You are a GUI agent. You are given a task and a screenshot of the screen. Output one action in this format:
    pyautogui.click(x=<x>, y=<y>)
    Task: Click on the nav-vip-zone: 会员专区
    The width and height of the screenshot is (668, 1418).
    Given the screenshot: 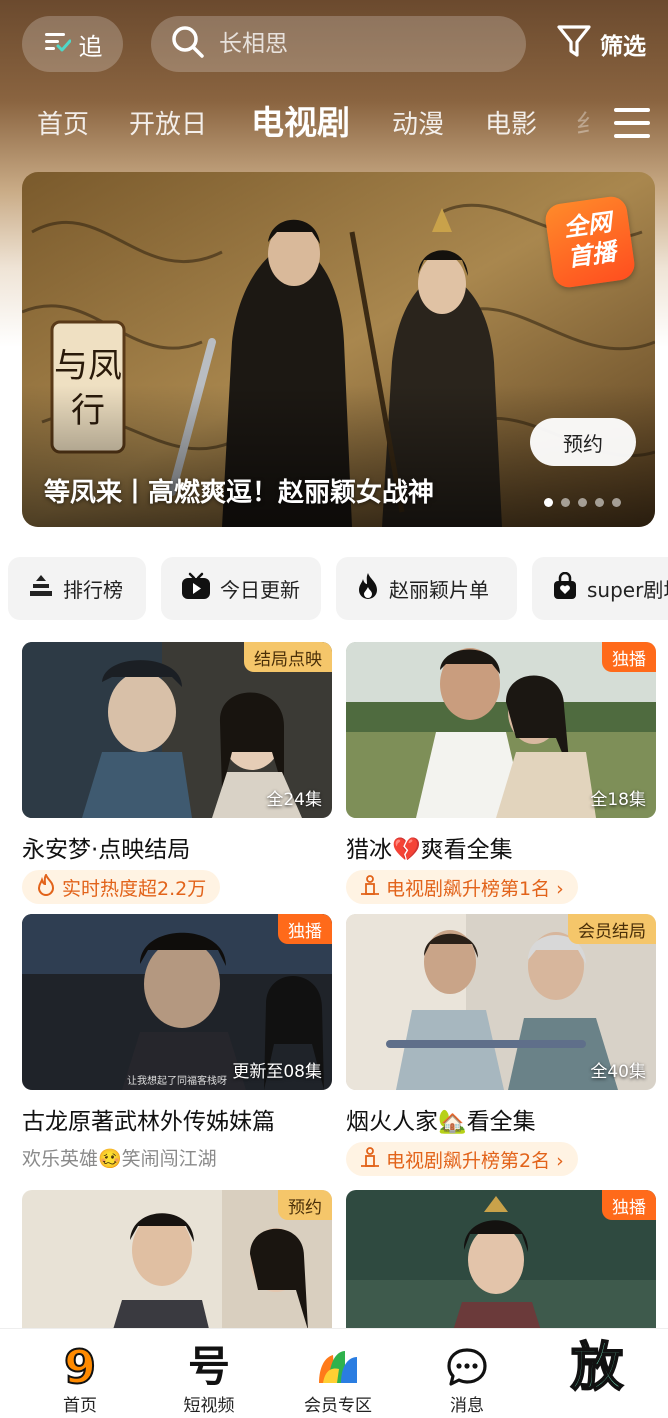 What is the action you would take?
    pyautogui.click(x=338, y=1373)
    